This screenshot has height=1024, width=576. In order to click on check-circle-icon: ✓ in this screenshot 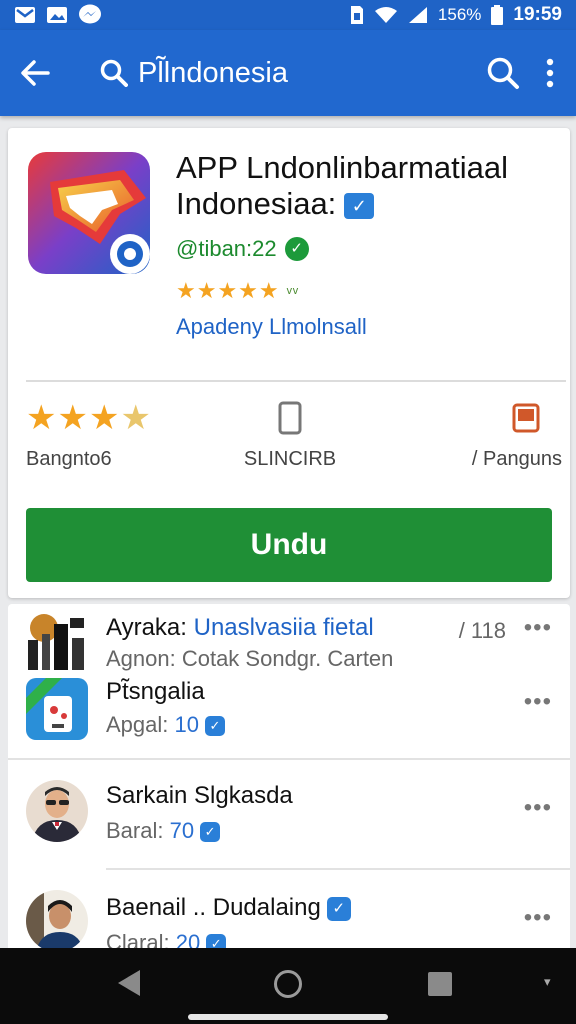, I will do `click(296, 249)`.